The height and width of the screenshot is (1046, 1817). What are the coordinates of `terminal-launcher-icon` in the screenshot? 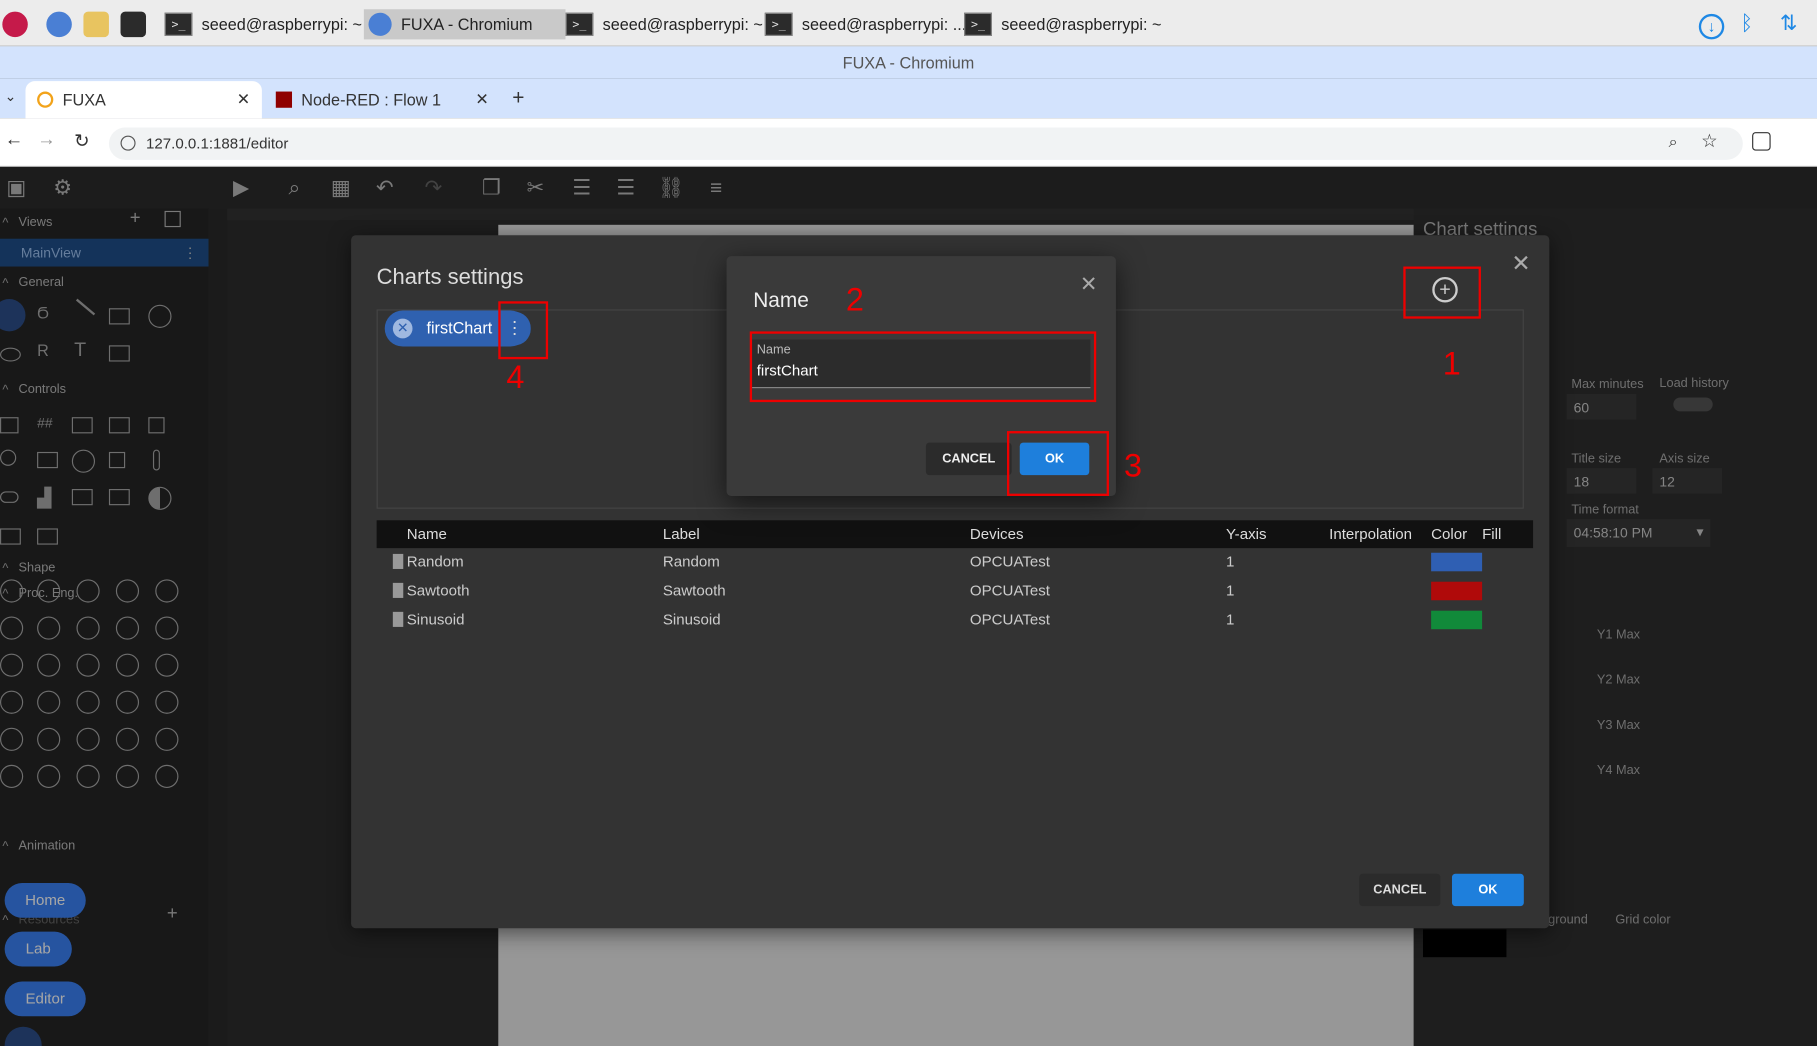 It's located at (133, 24).